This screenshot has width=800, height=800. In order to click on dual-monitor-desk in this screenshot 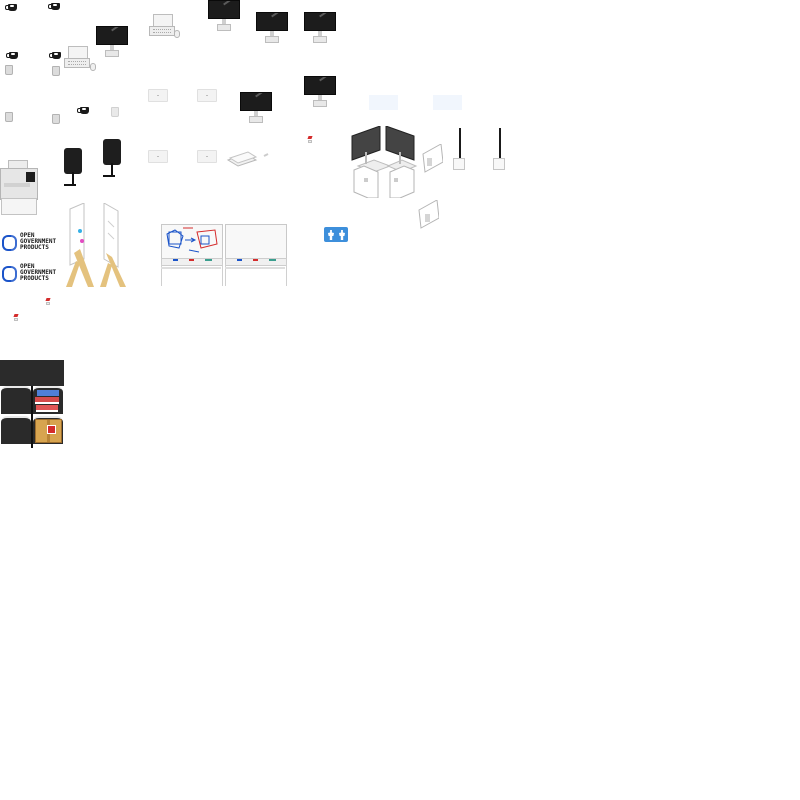, I will do `click(384, 162)`.